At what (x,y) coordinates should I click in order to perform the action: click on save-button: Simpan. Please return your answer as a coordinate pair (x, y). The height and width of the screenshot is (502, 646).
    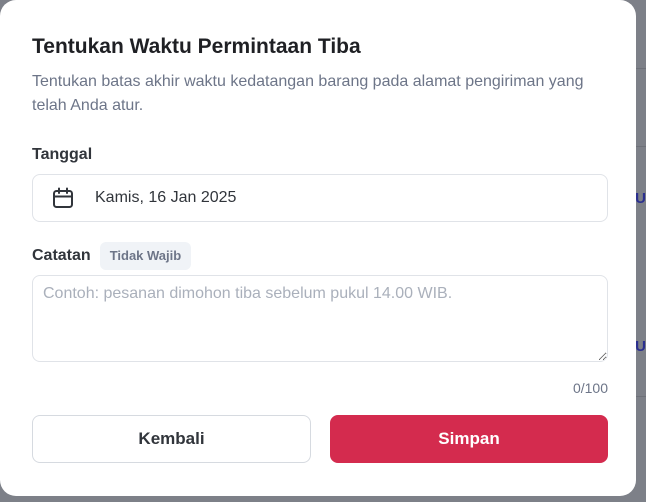
    Looking at the image, I should click on (469, 439).